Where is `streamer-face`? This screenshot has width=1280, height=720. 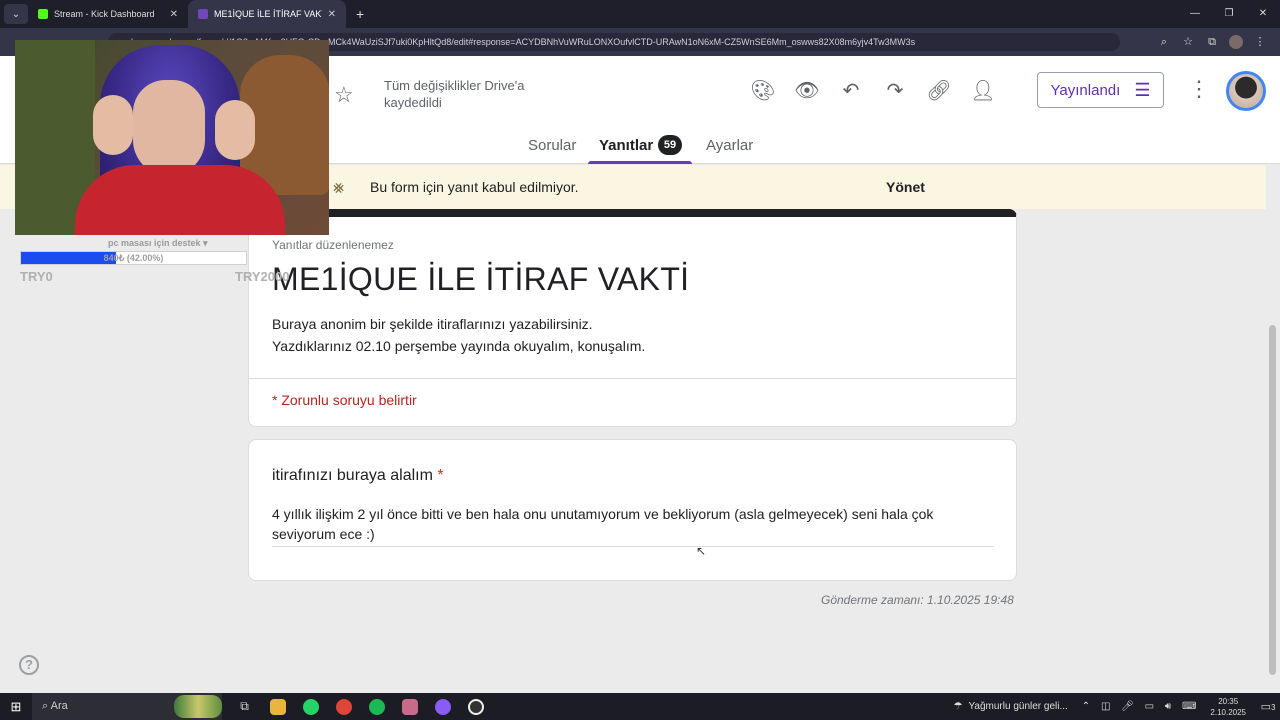 streamer-face is located at coordinates (169, 128).